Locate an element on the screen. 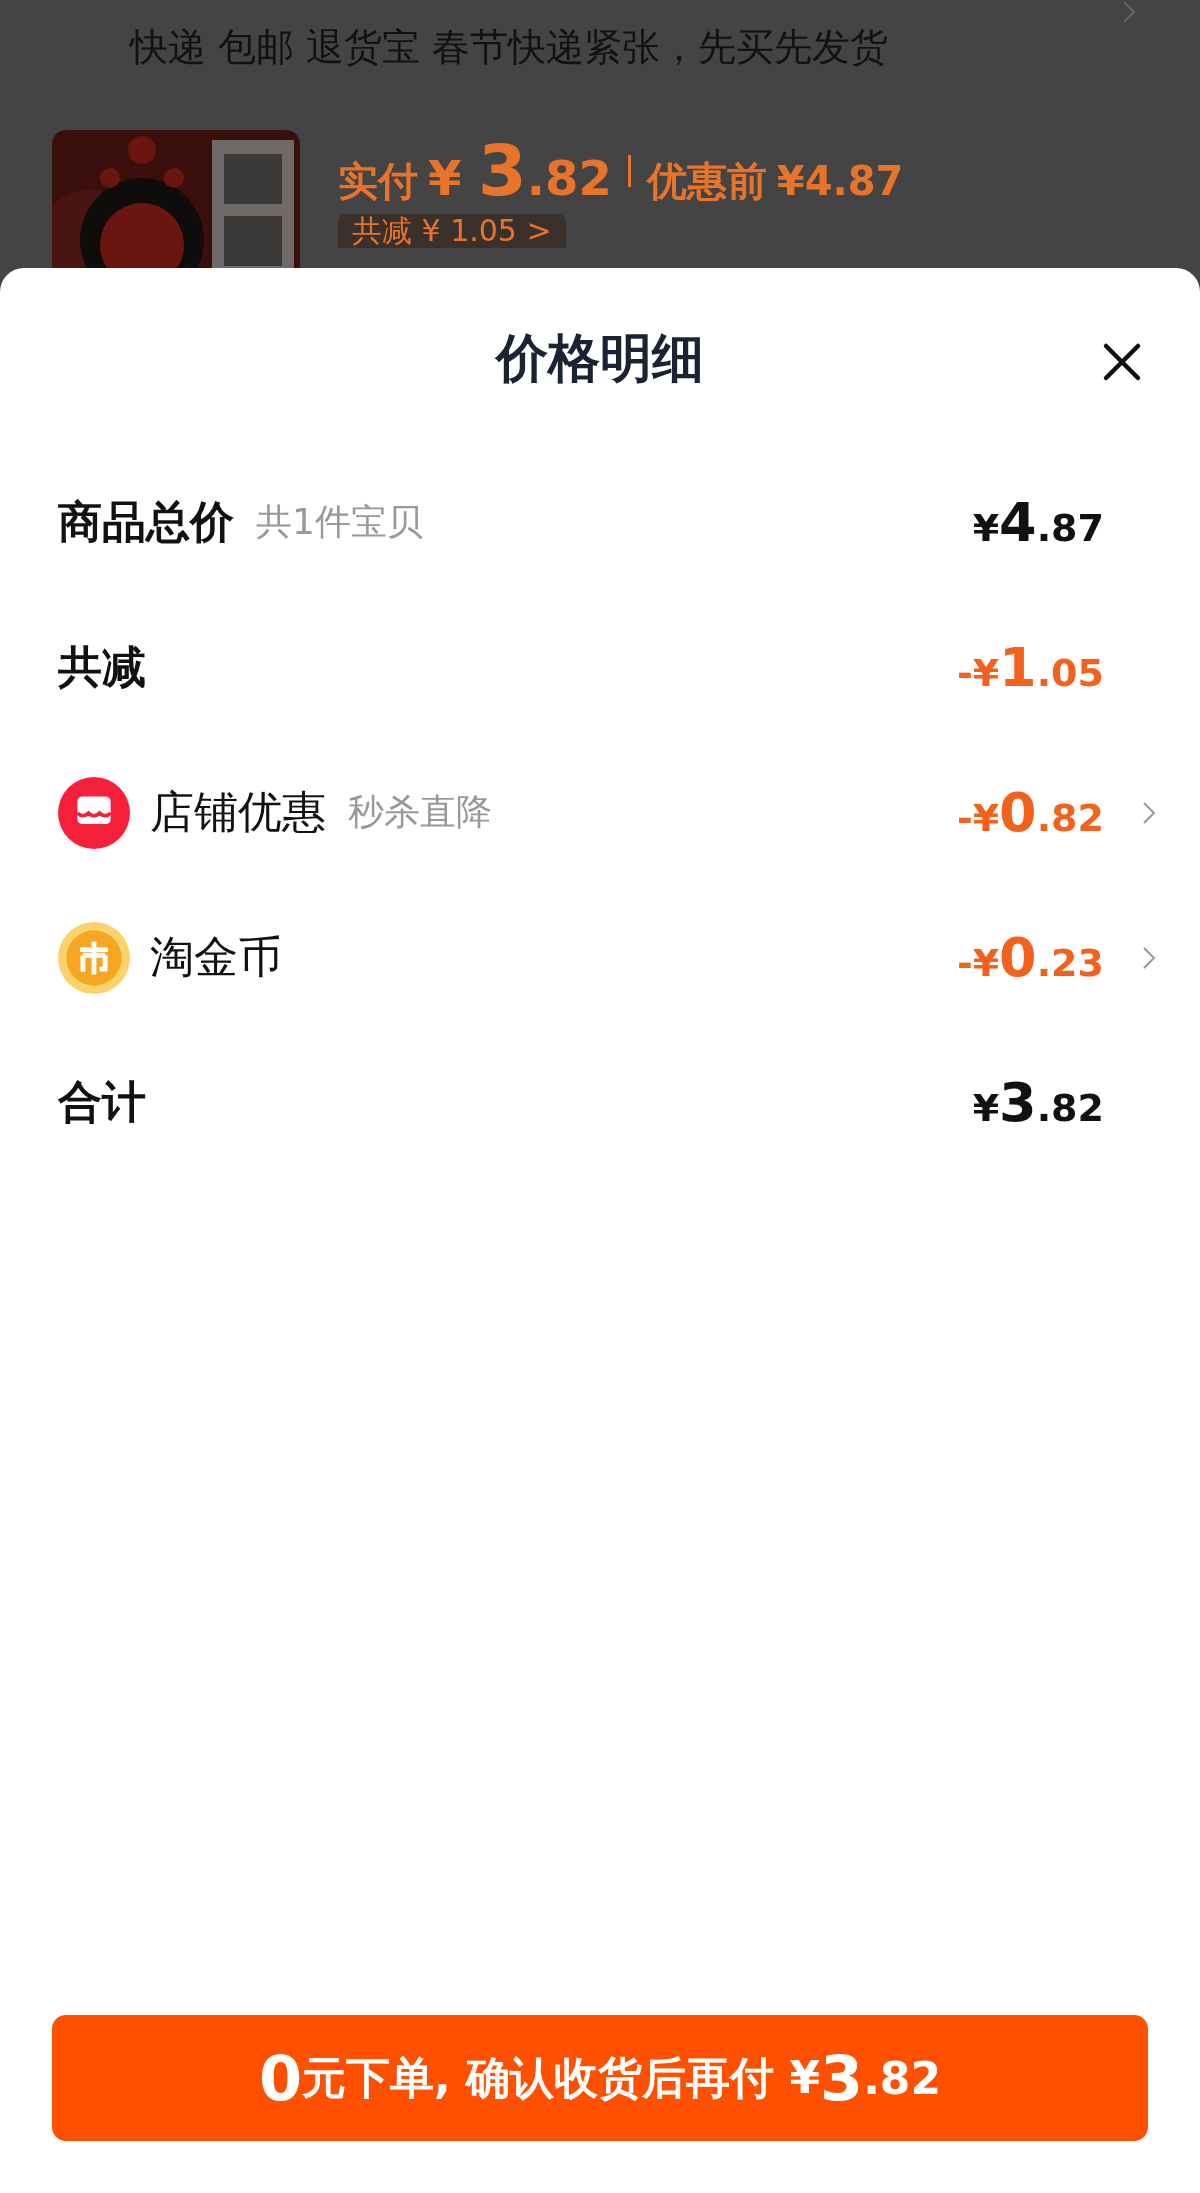 Image resolution: width=1200 pixels, height=2193 pixels. pay-button: 0元下单, 确认收货后再付 ¥3.82 is located at coordinates (600, 2078).